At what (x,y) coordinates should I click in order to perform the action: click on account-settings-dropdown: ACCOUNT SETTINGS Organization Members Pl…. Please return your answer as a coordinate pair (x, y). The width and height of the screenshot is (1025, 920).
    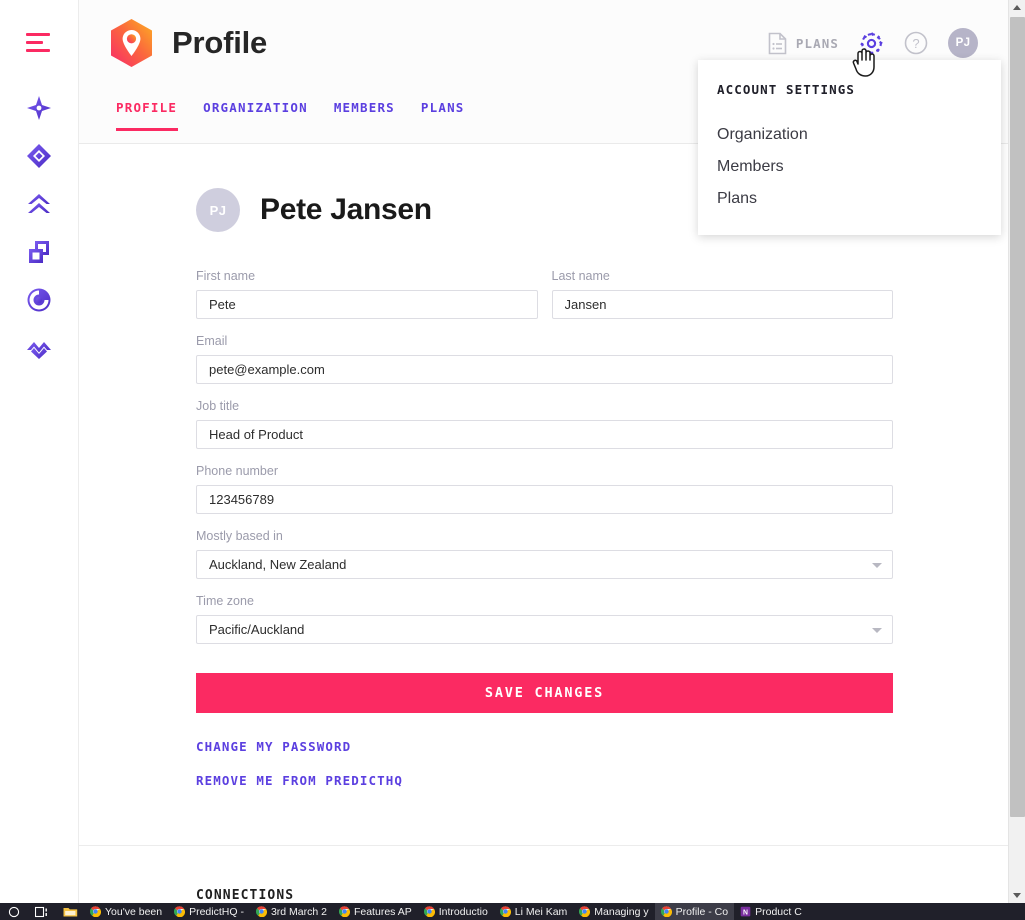
    Looking at the image, I should click on (849, 147).